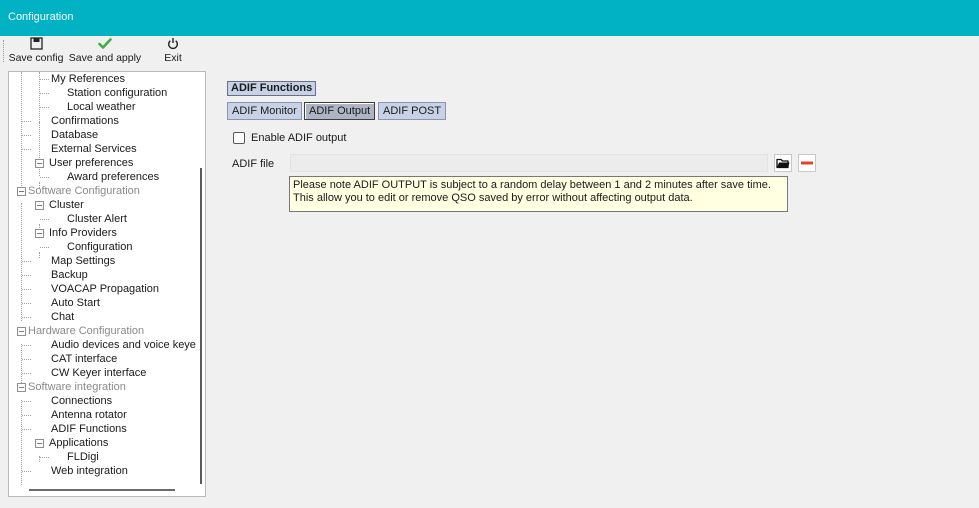 The image size is (979, 508). What do you see at coordinates (4, 51) in the screenshot?
I see `toolbar-grip` at bounding box center [4, 51].